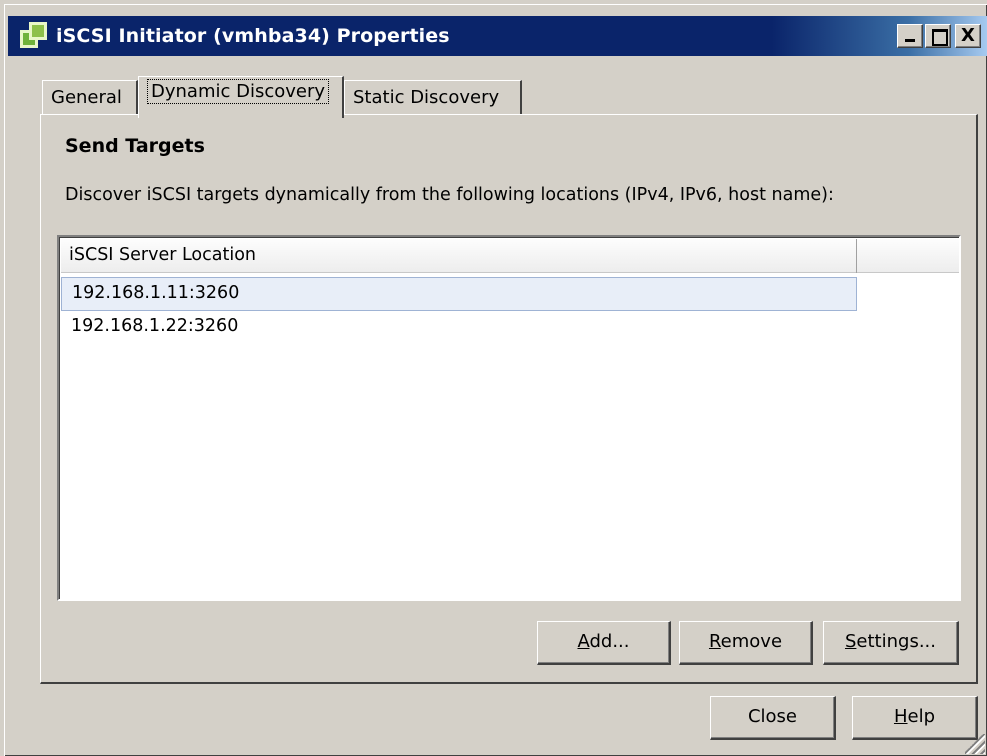  Describe the element at coordinates (910, 36) in the screenshot. I see `minimize-button` at that location.